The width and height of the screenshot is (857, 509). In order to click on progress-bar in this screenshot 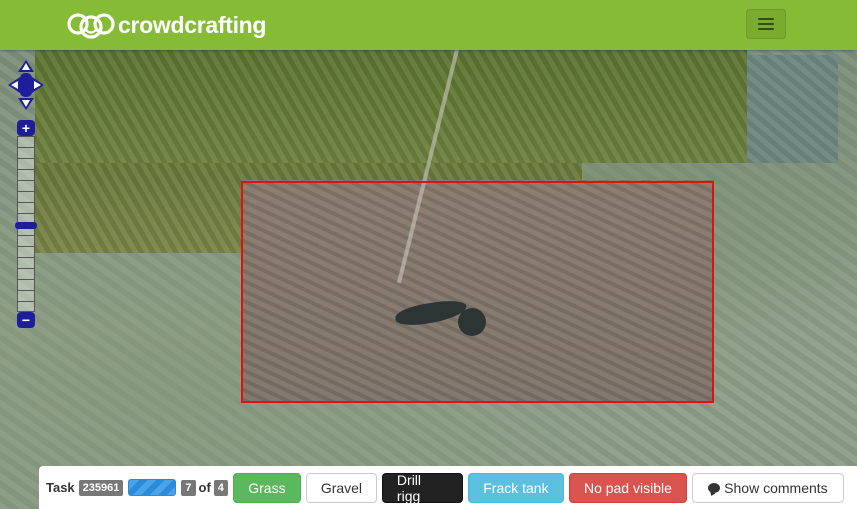, I will do `click(152, 487)`.